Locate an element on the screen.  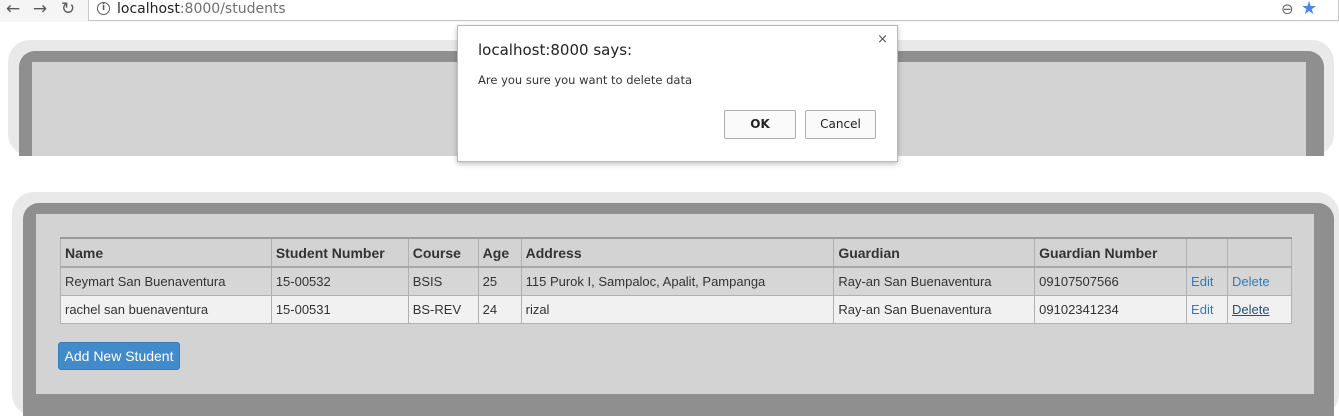
cell-course: BSIS is located at coordinates (443, 281).